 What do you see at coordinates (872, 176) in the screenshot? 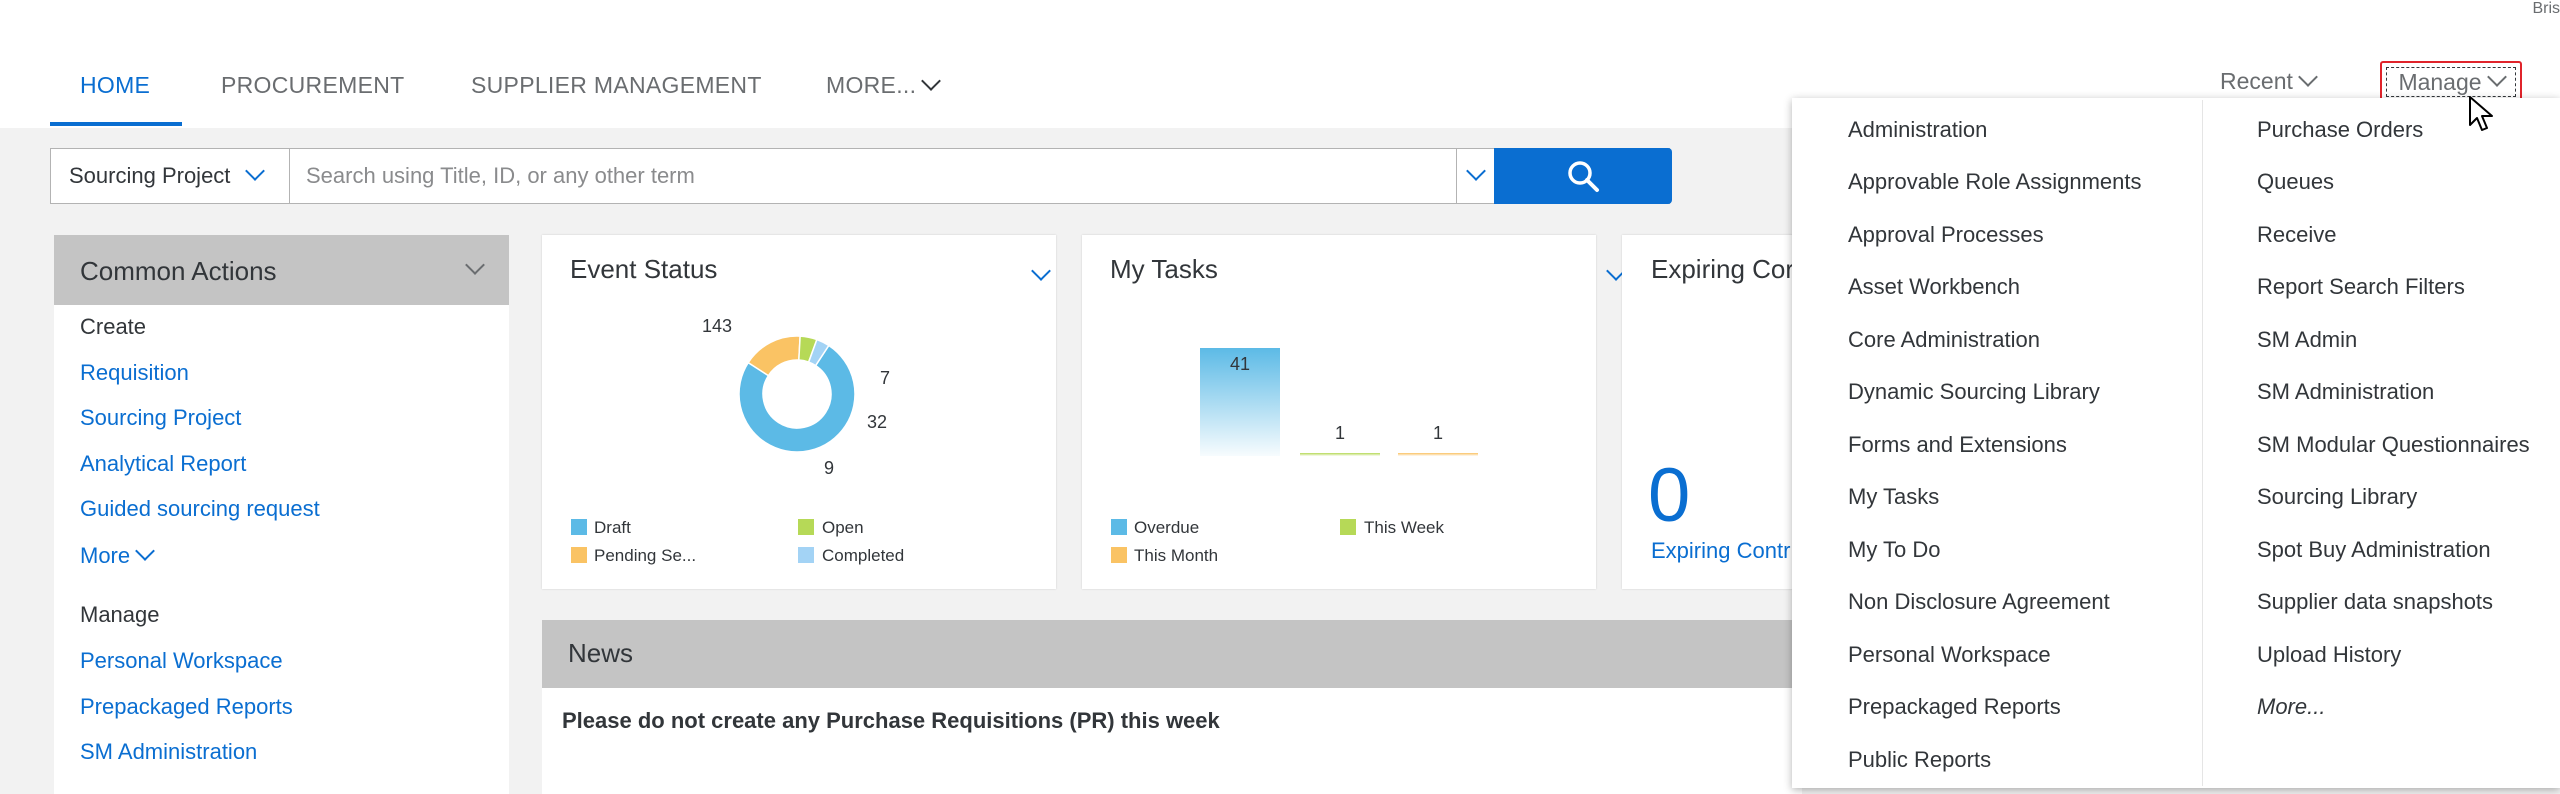
I see `search-input` at bounding box center [872, 176].